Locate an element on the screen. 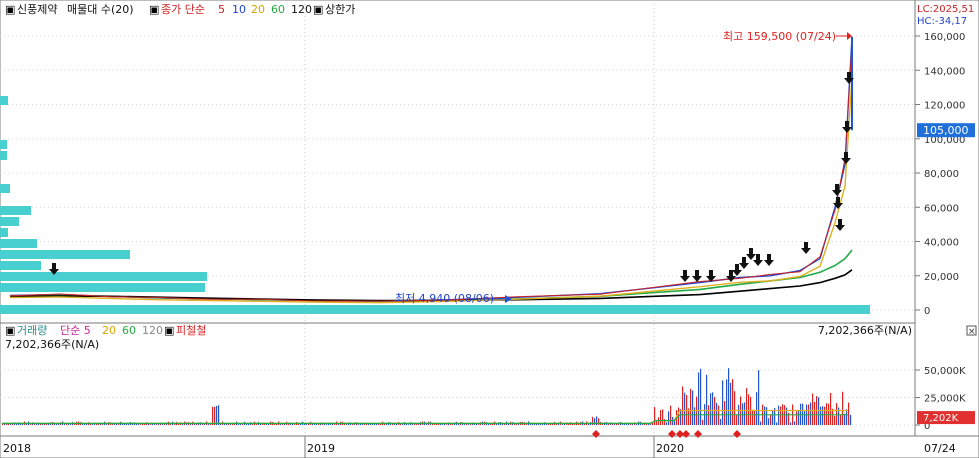 This screenshot has width=979, height=458. volume-label: 거래량 is located at coordinates (32, 330).